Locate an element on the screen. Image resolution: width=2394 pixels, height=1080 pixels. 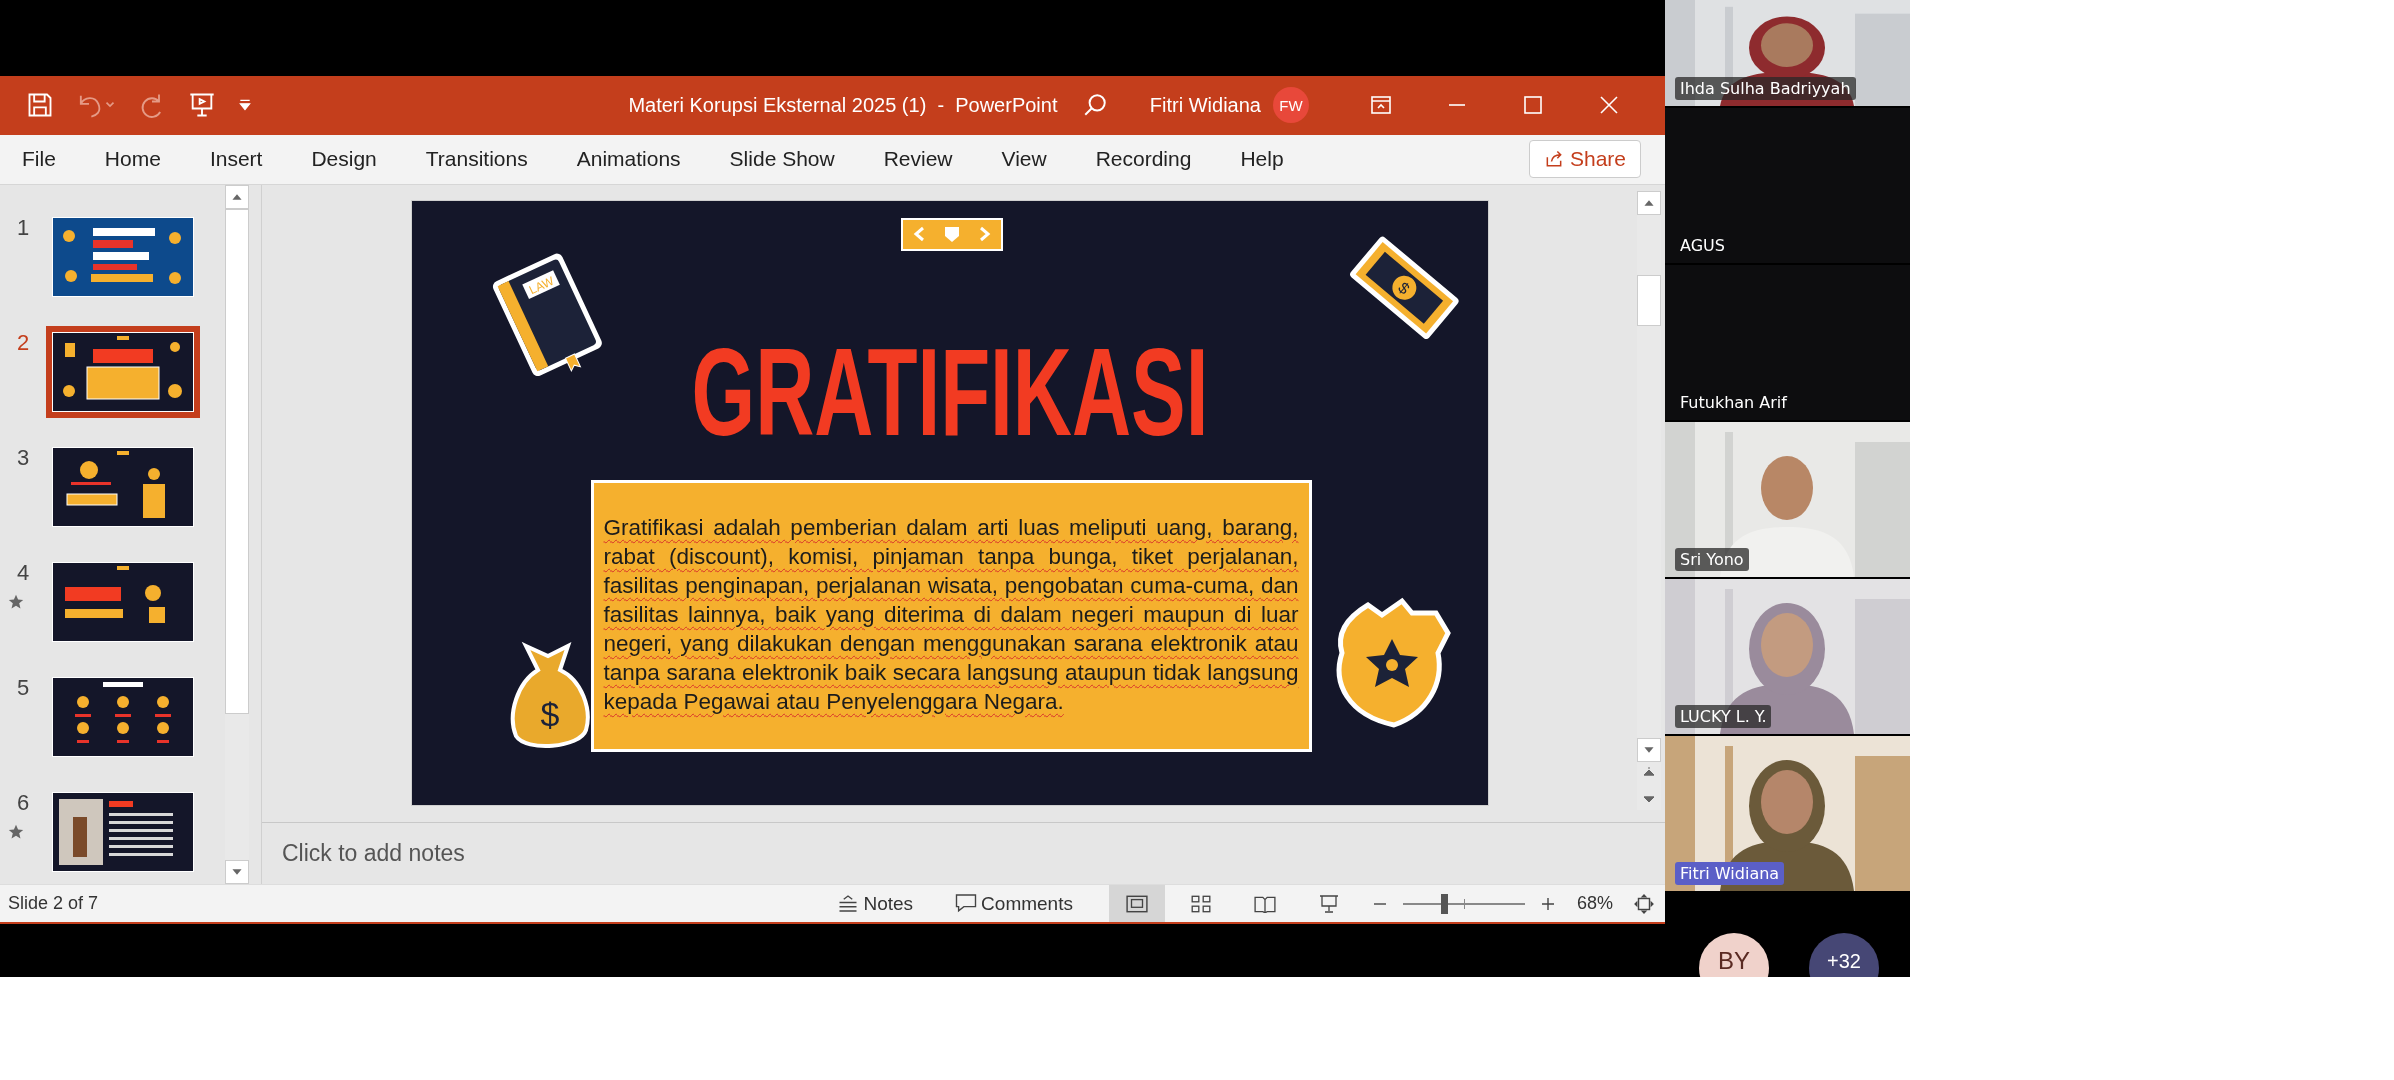
navigation-badge-icon is located at coordinates (951, 234).